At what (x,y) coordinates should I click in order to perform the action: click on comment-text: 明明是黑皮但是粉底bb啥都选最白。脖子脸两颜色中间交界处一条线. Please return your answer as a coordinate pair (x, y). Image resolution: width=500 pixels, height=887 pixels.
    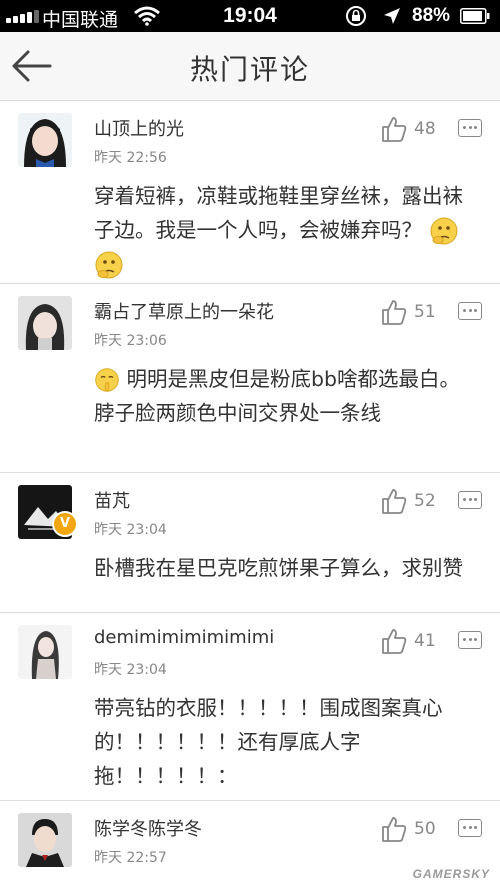
    Looking at the image, I should click on (279, 396).